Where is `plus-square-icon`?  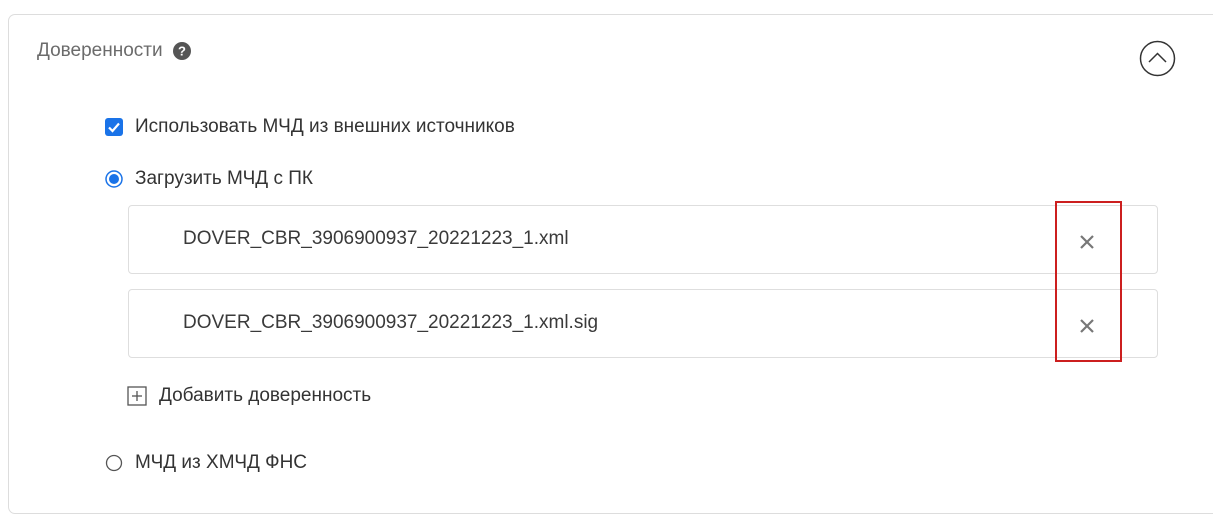
plus-square-icon is located at coordinates (137, 396).